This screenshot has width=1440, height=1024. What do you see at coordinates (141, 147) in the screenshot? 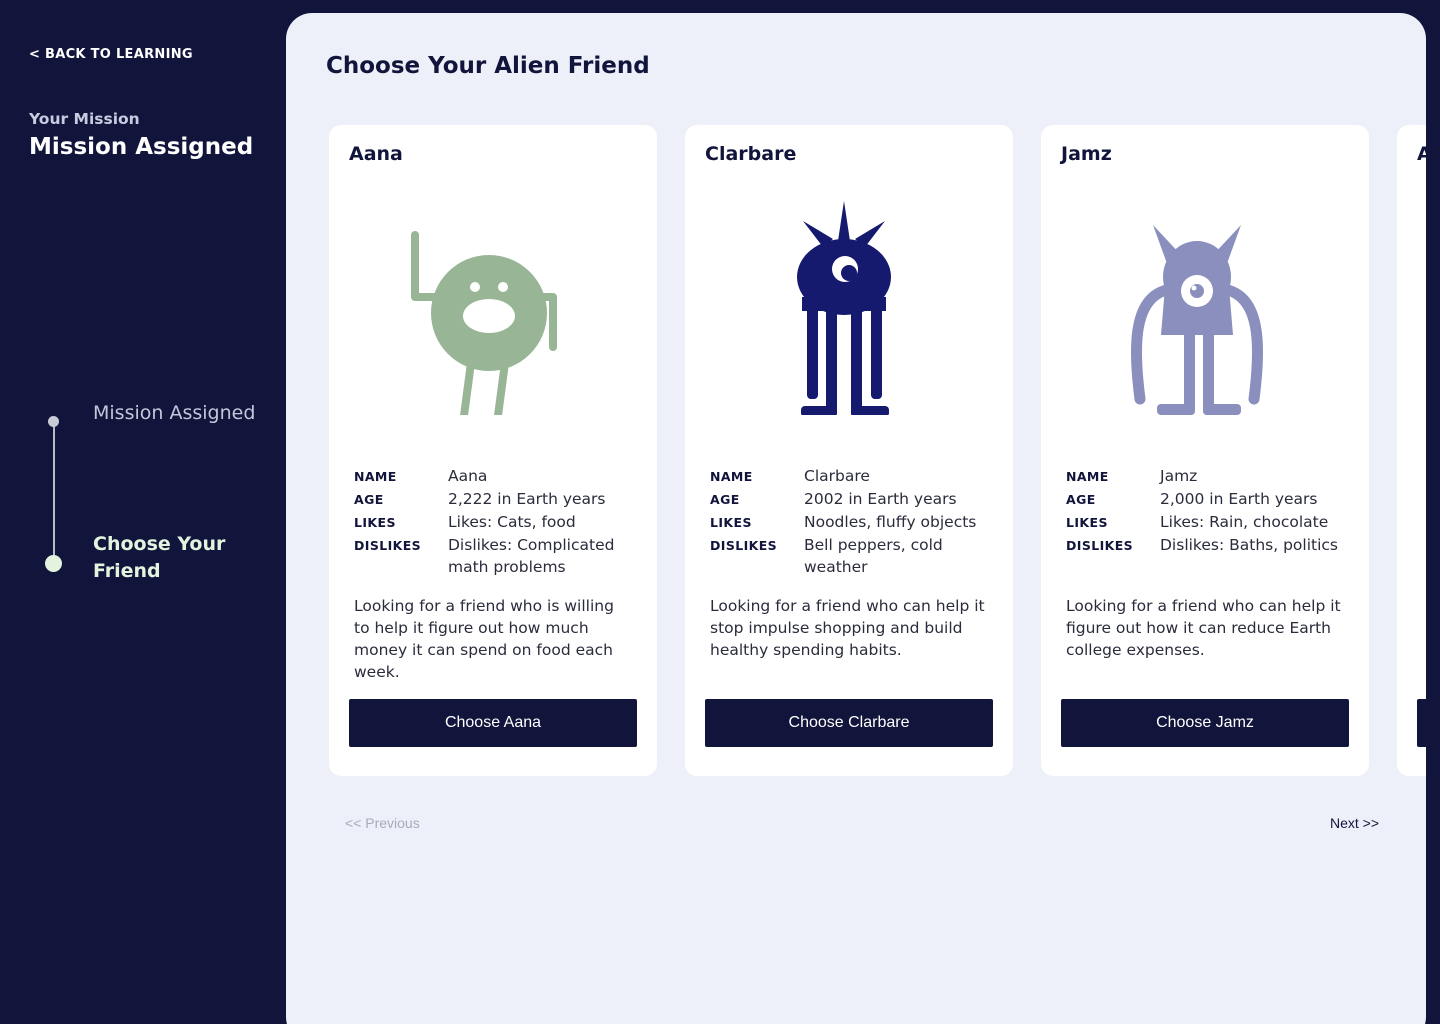
I see `mission-title: Mission Assigned` at bounding box center [141, 147].